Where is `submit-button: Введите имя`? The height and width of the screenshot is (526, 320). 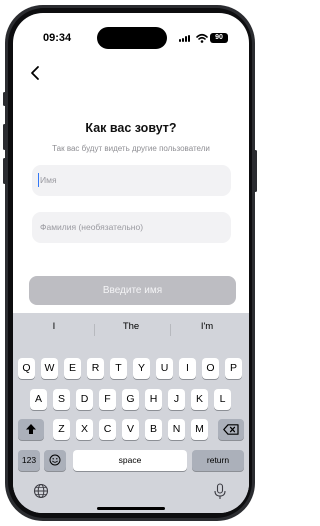 submit-button: Введите имя is located at coordinates (132, 290).